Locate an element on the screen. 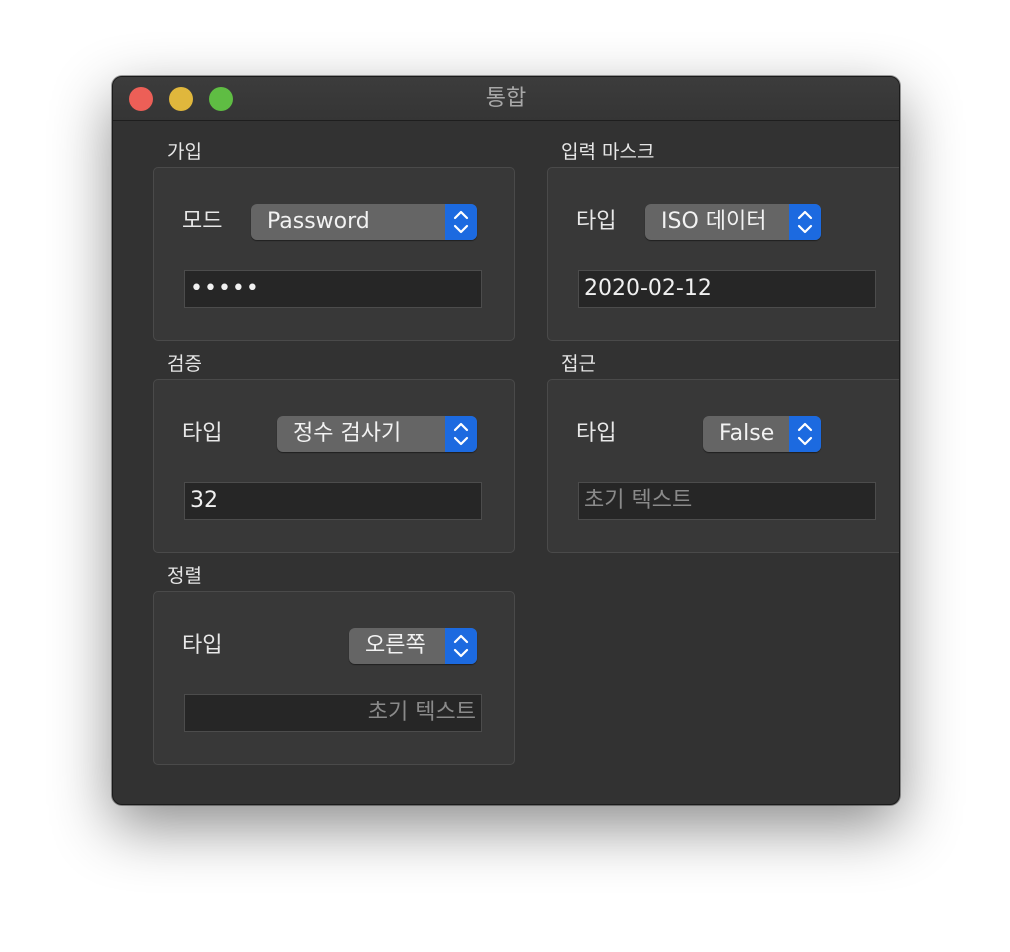 The height and width of the screenshot is (952, 1010). mode-label: 모드 is located at coordinates (202, 221).